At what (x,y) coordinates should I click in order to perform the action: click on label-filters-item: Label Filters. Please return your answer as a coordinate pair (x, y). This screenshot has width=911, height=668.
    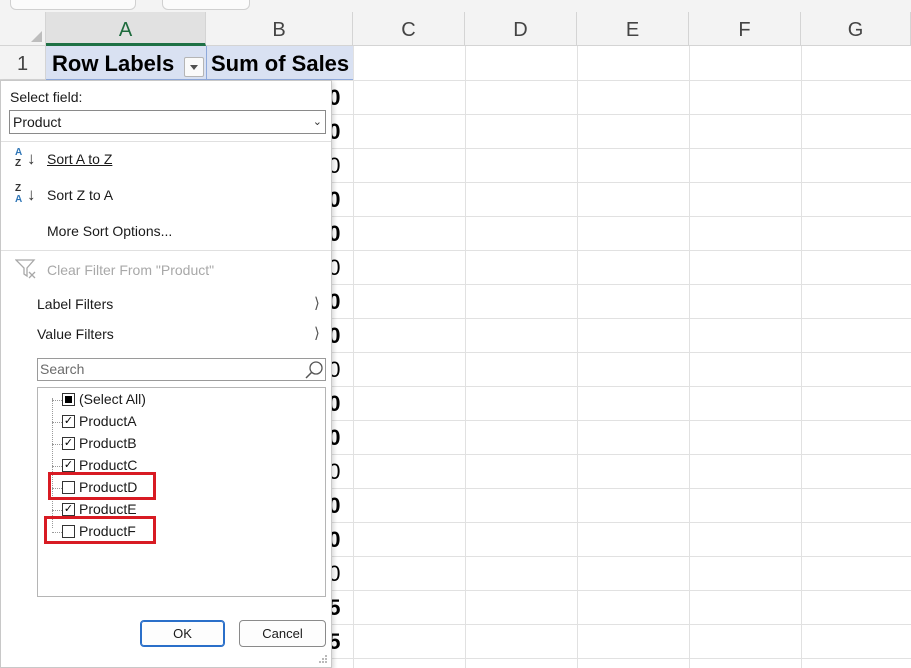
    Looking at the image, I should click on (75, 304).